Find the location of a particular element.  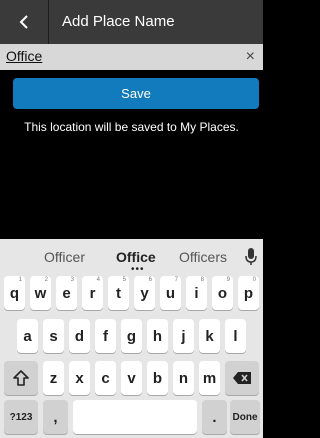

suggestion-item: Office is located at coordinates (136, 257).